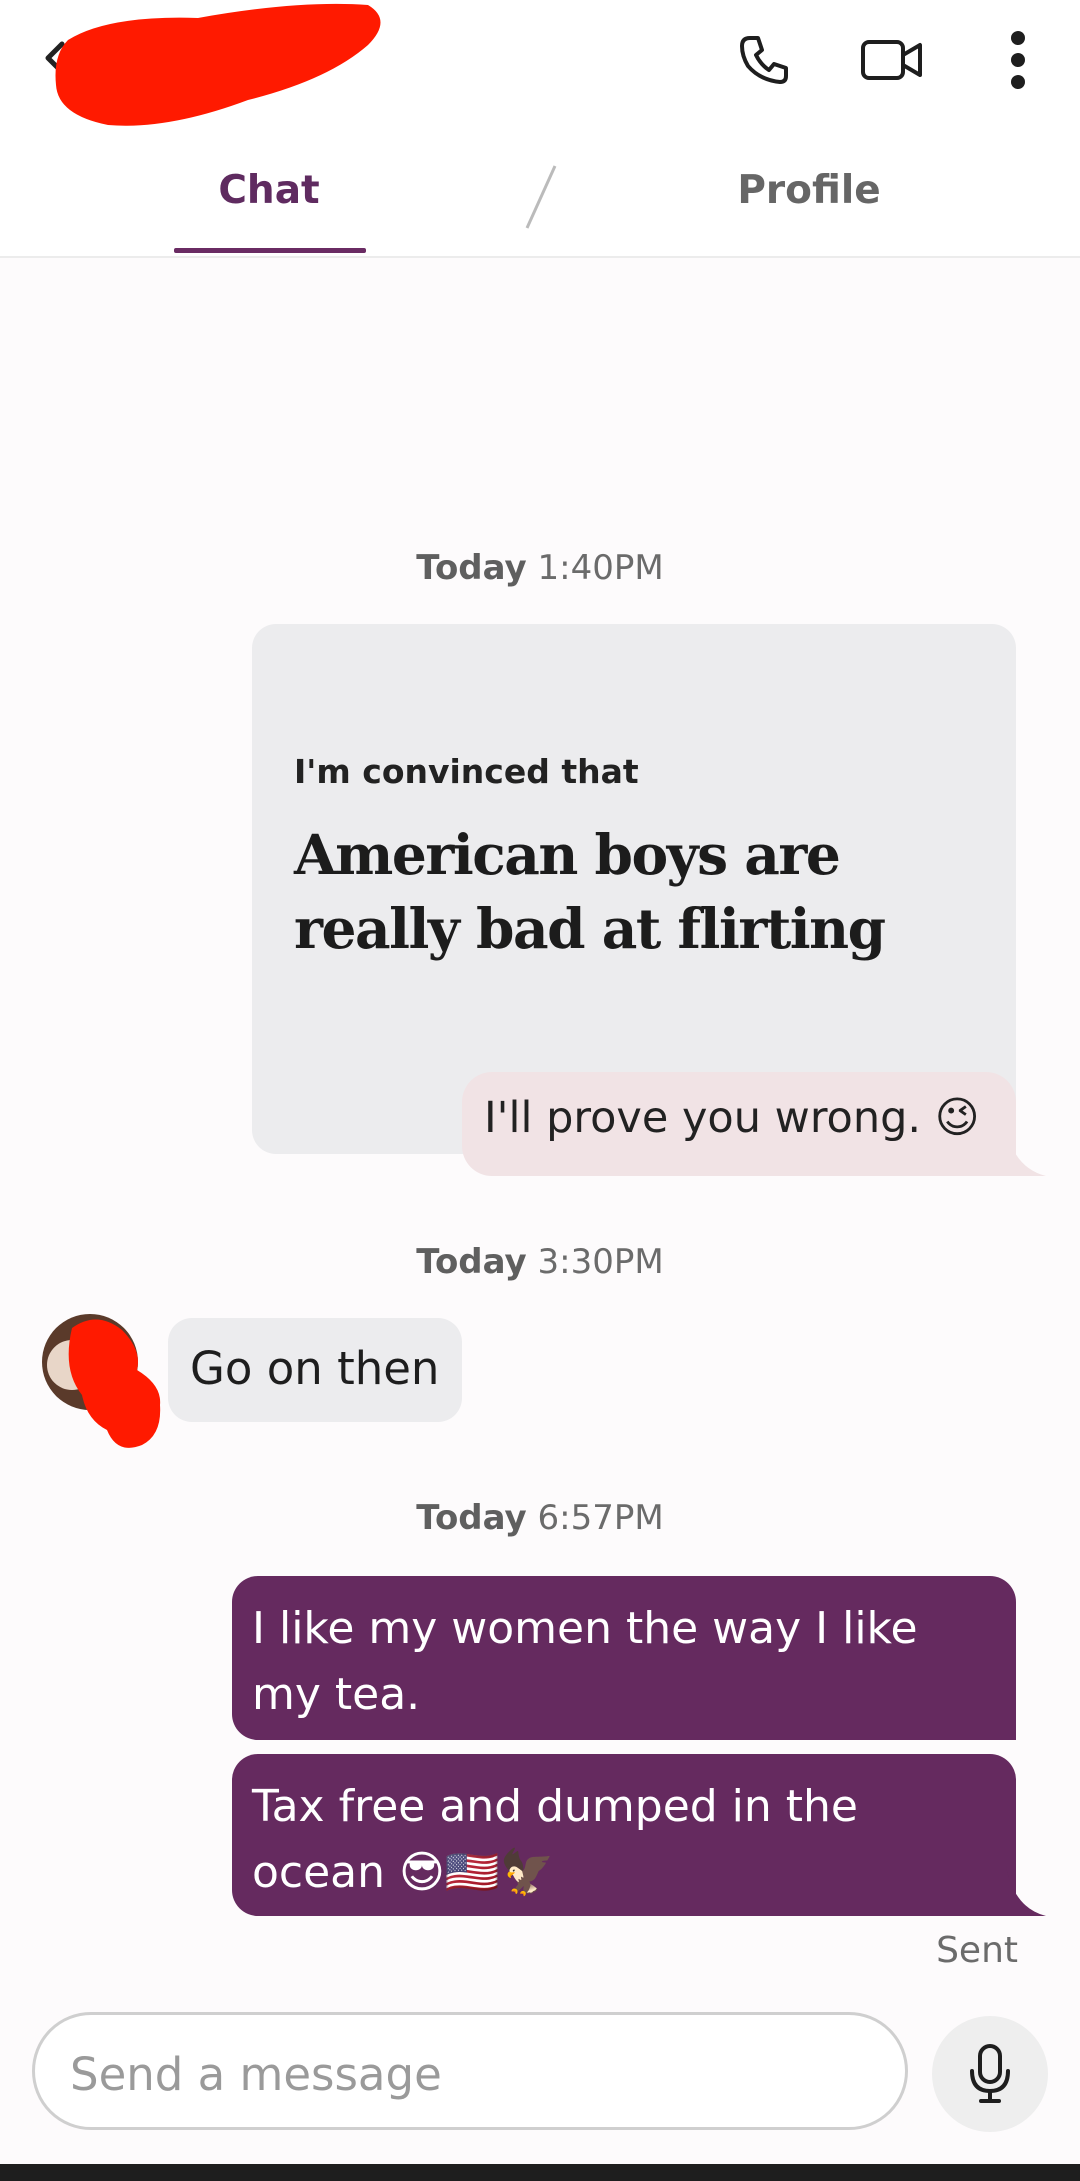 This screenshot has width=1080, height=2181. Describe the element at coordinates (600, 568) in the screenshot. I see `timestamp-time: 1:40PM` at that location.